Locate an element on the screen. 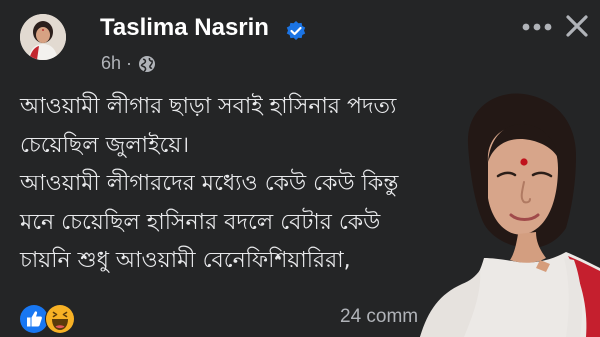 Image resolution: width=600 pixels, height=337 pixels. more-options-icon is located at coordinates (537, 27).